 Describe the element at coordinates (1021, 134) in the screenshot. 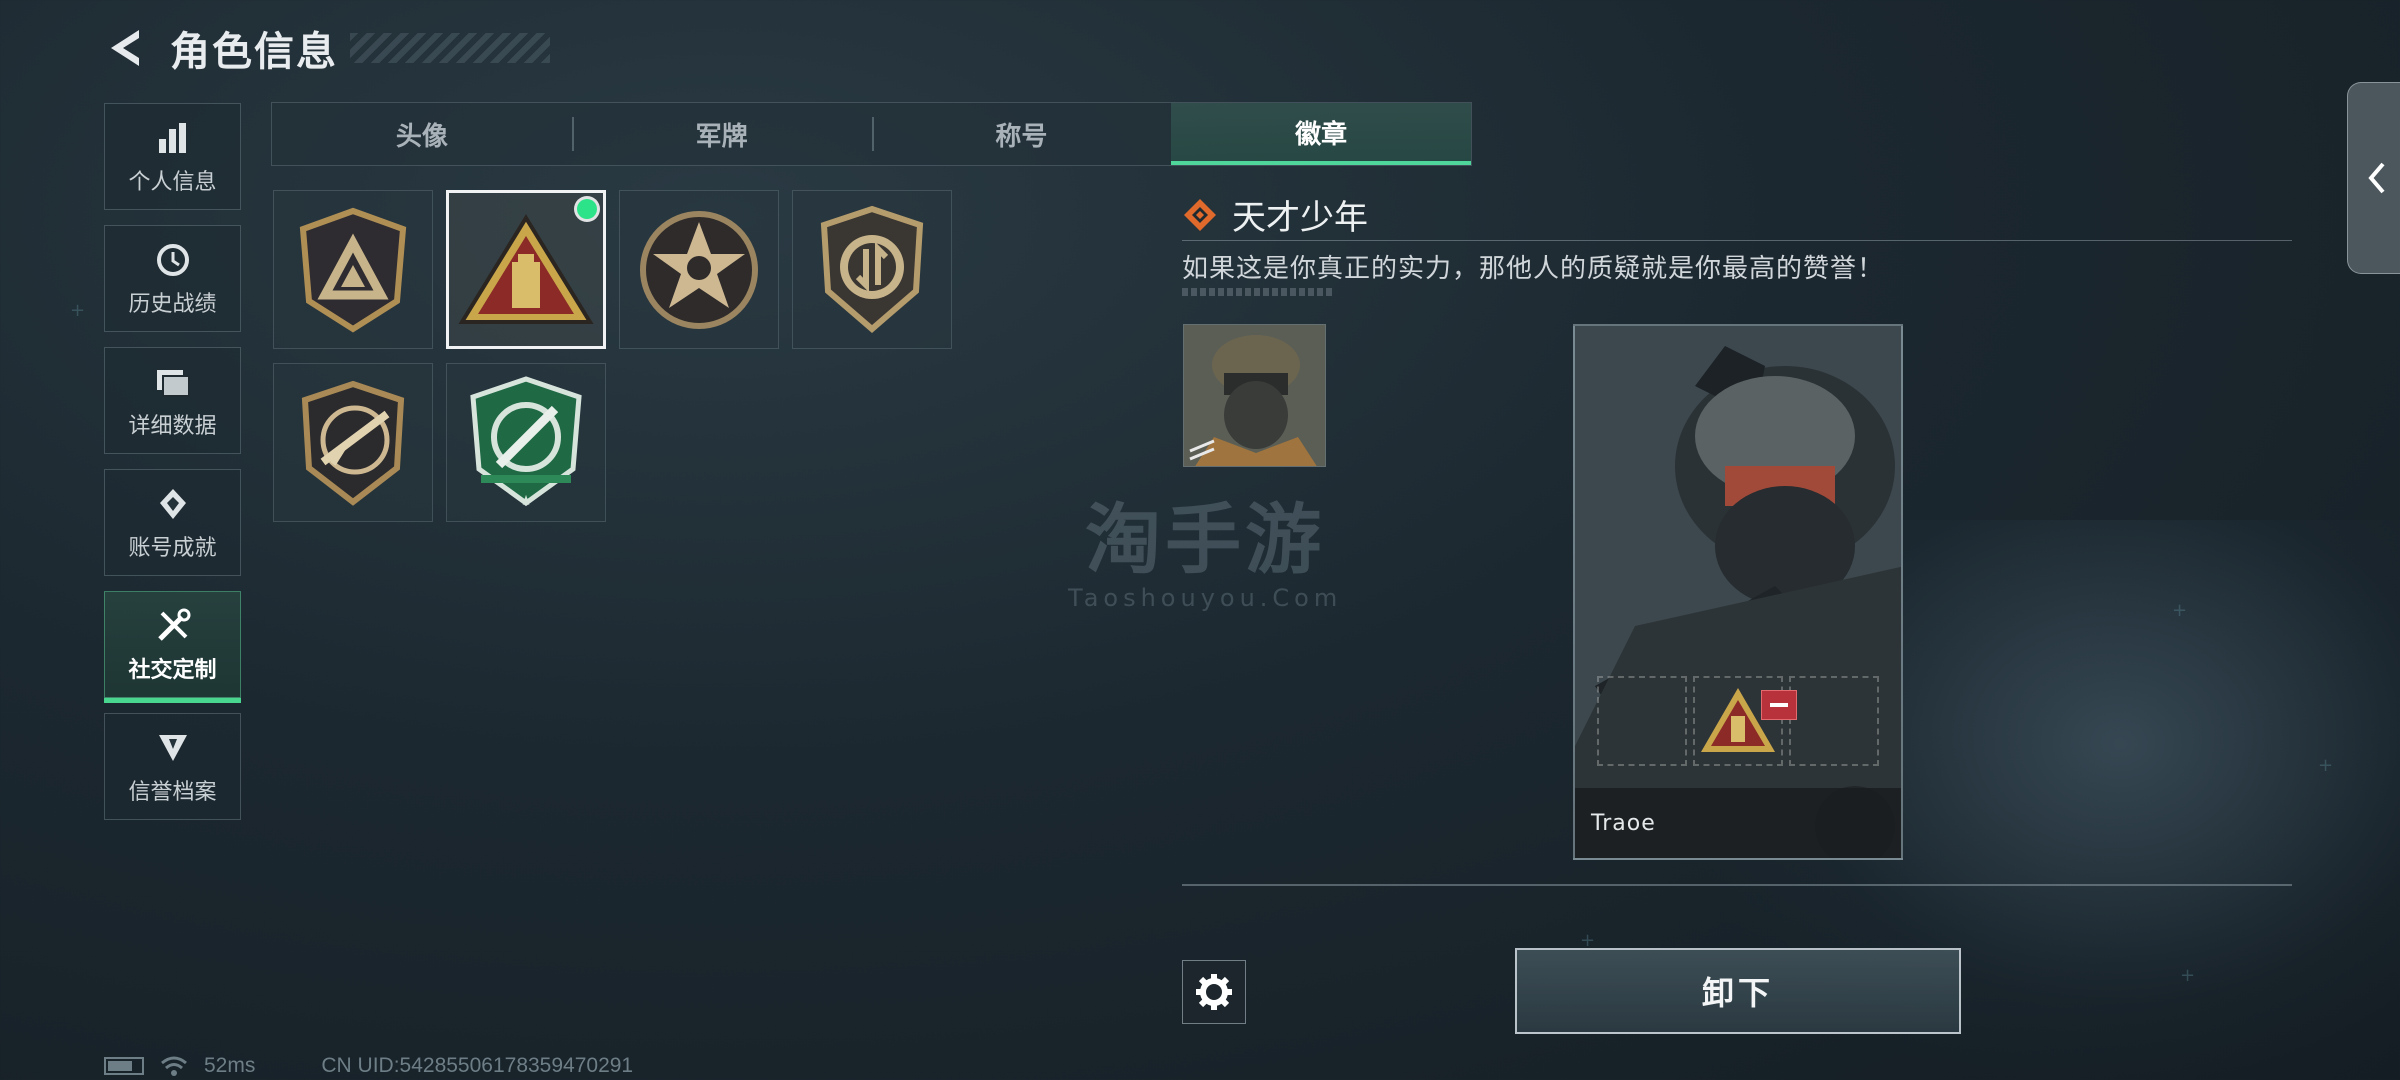

I see `tab-title: 称号` at that location.